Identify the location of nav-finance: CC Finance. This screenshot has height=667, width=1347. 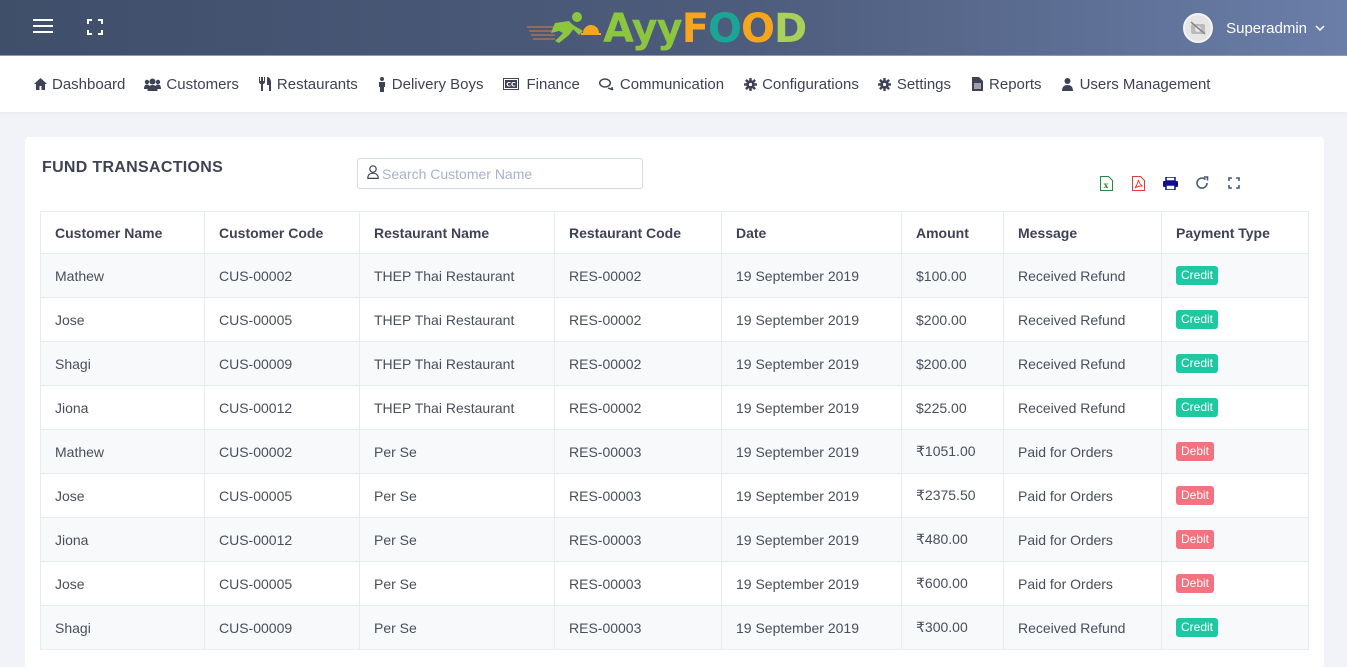
(541, 84).